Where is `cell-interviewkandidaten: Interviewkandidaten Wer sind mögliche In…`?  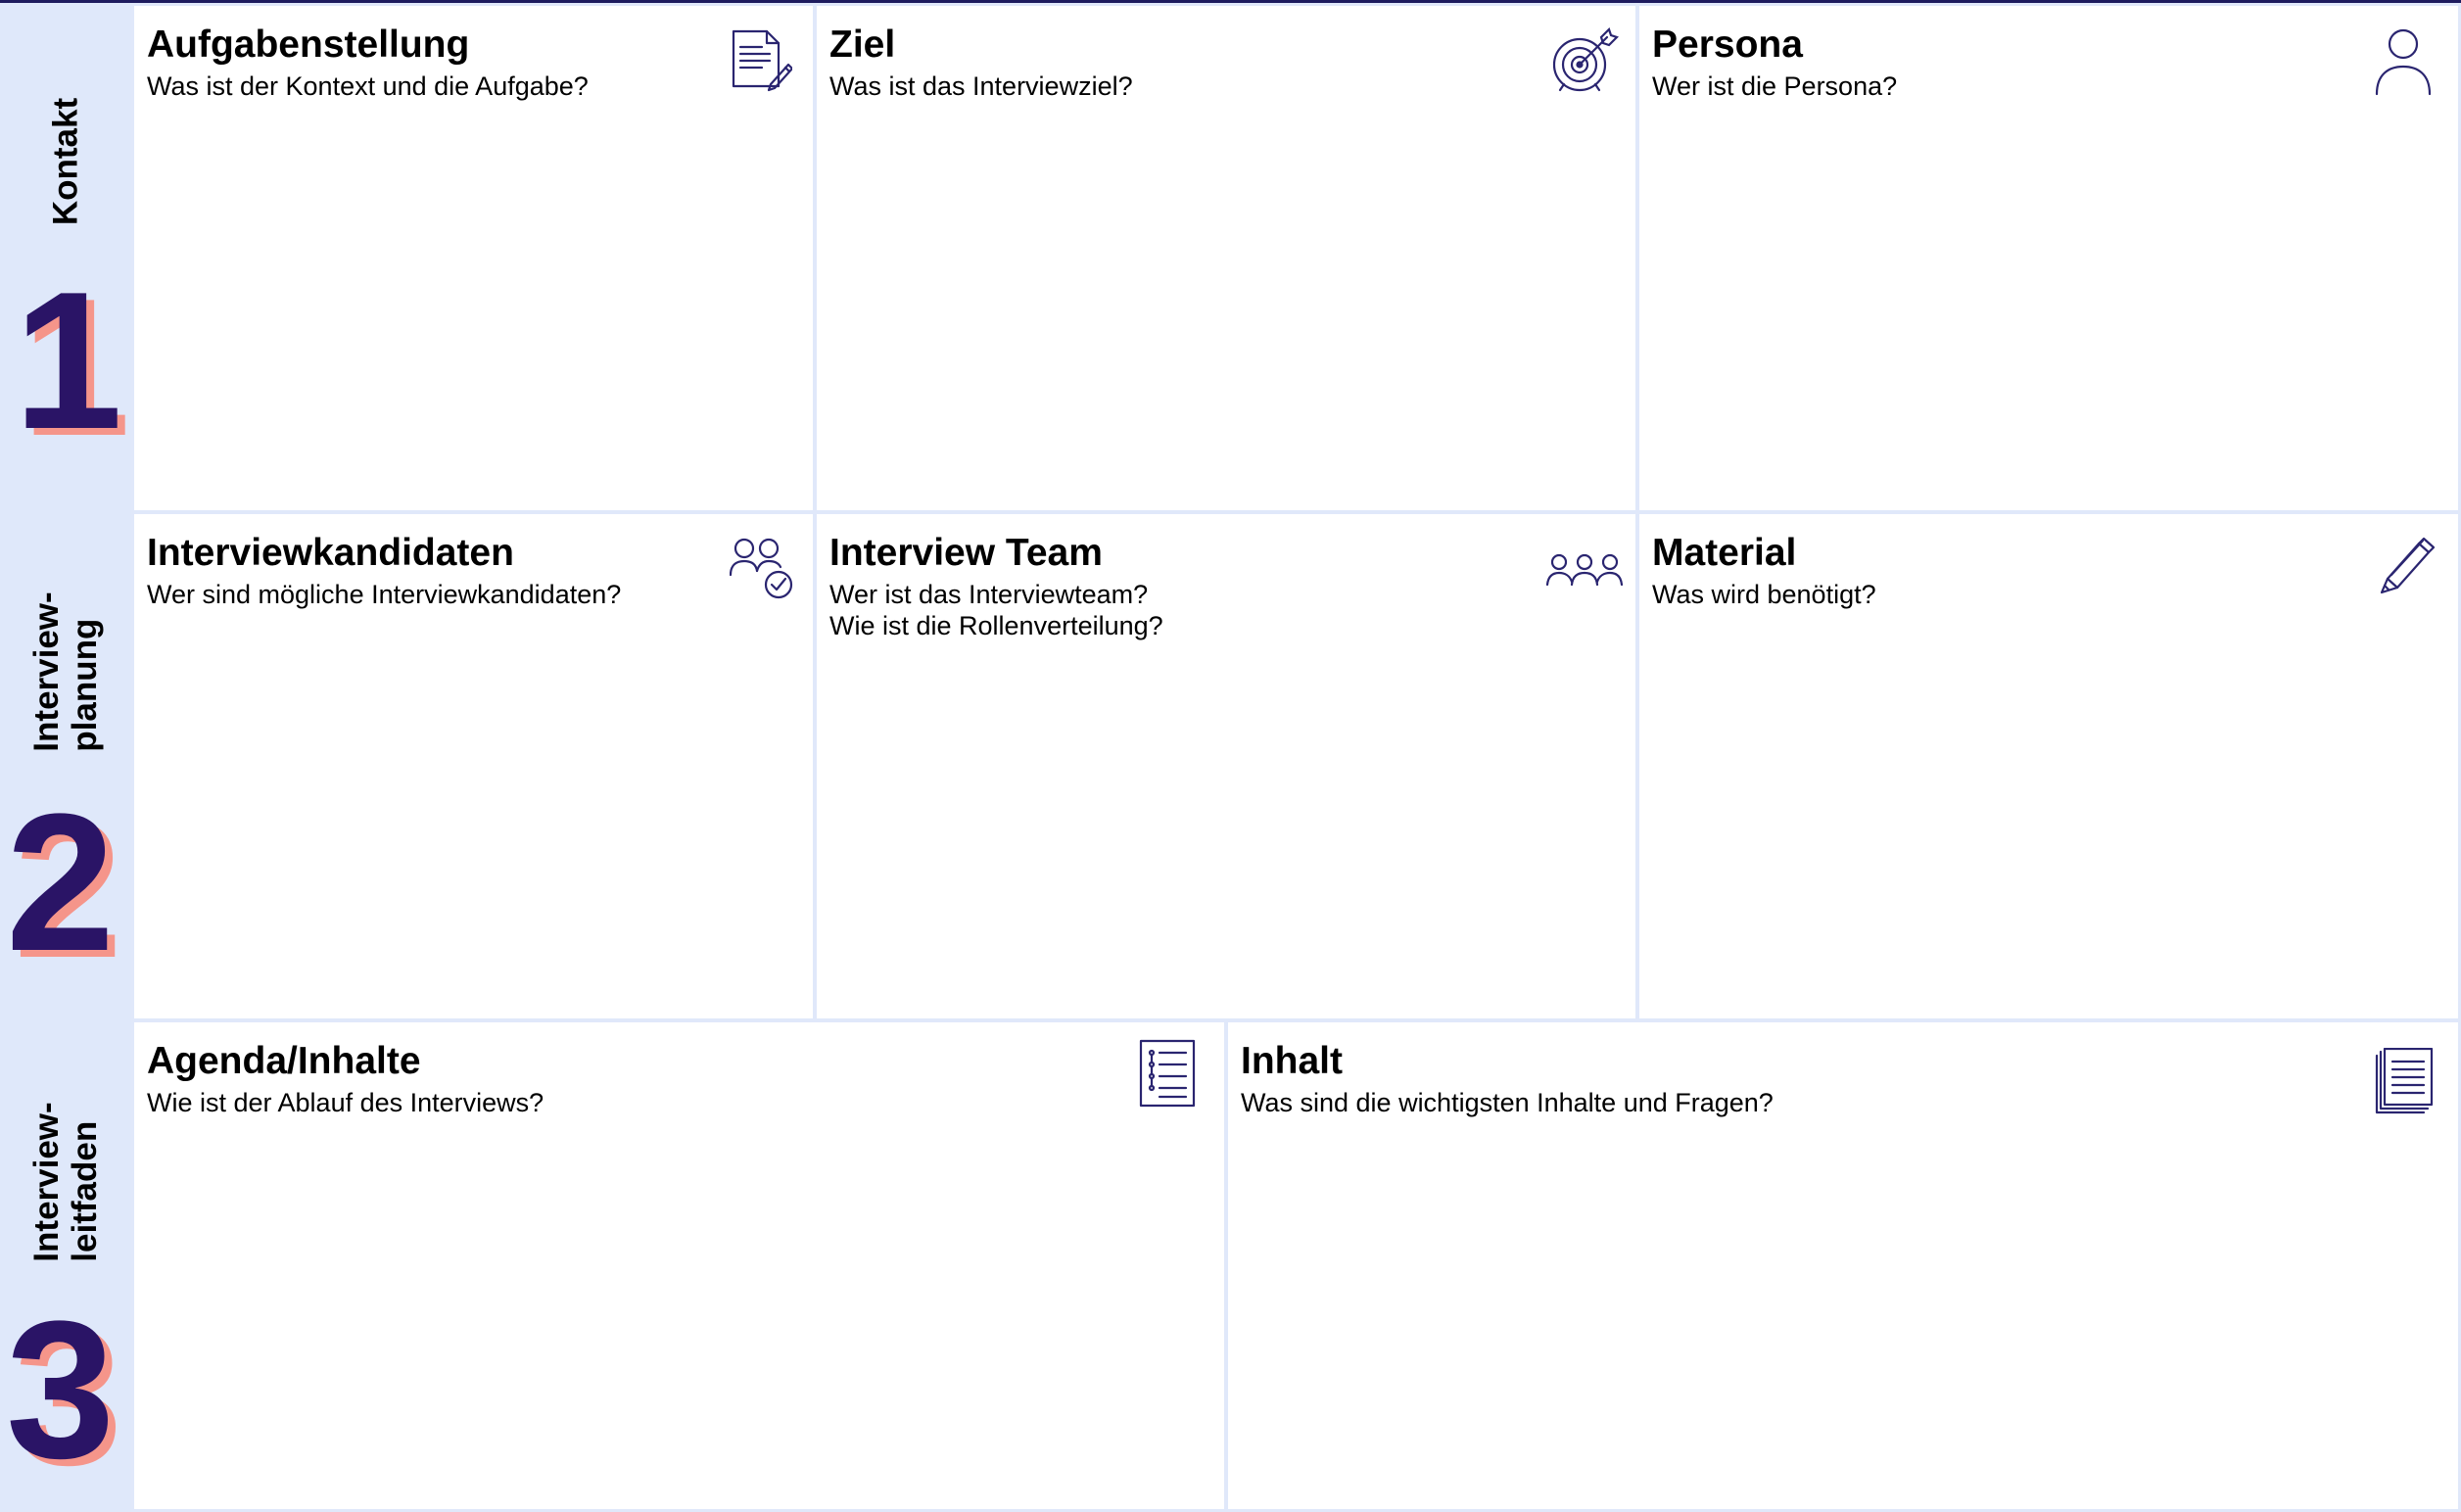
cell-interviewkandidaten: Interviewkandidaten Wer sind mögliche In… is located at coordinates (473, 766).